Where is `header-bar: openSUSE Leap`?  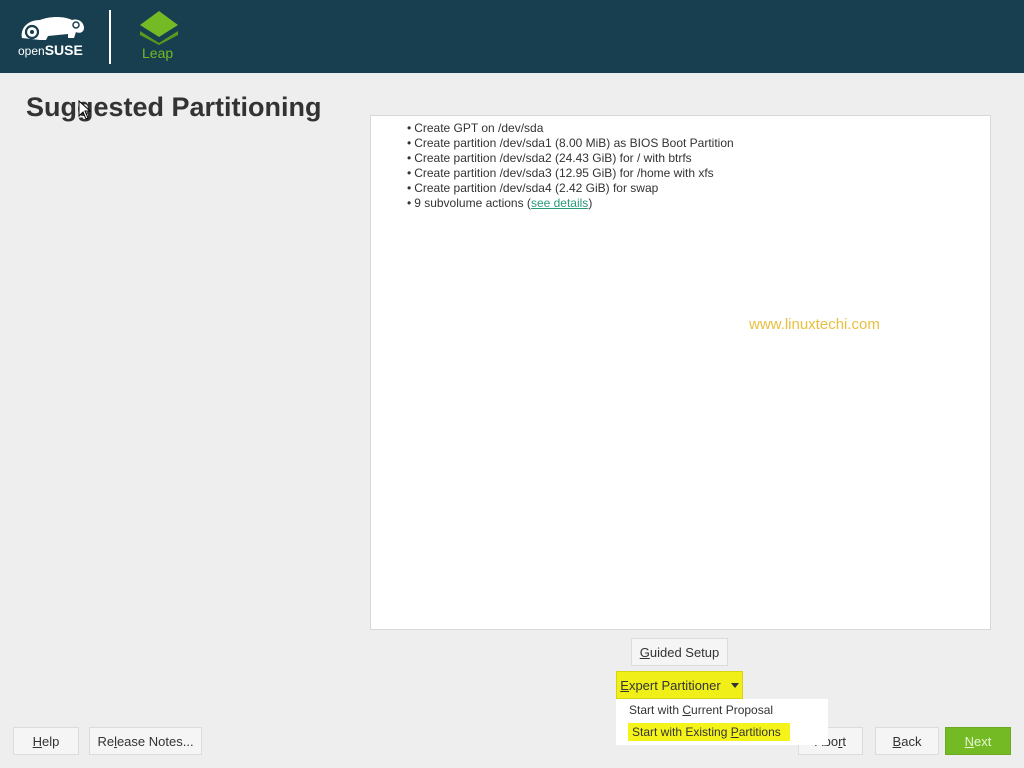
header-bar: openSUSE Leap is located at coordinates (512, 36).